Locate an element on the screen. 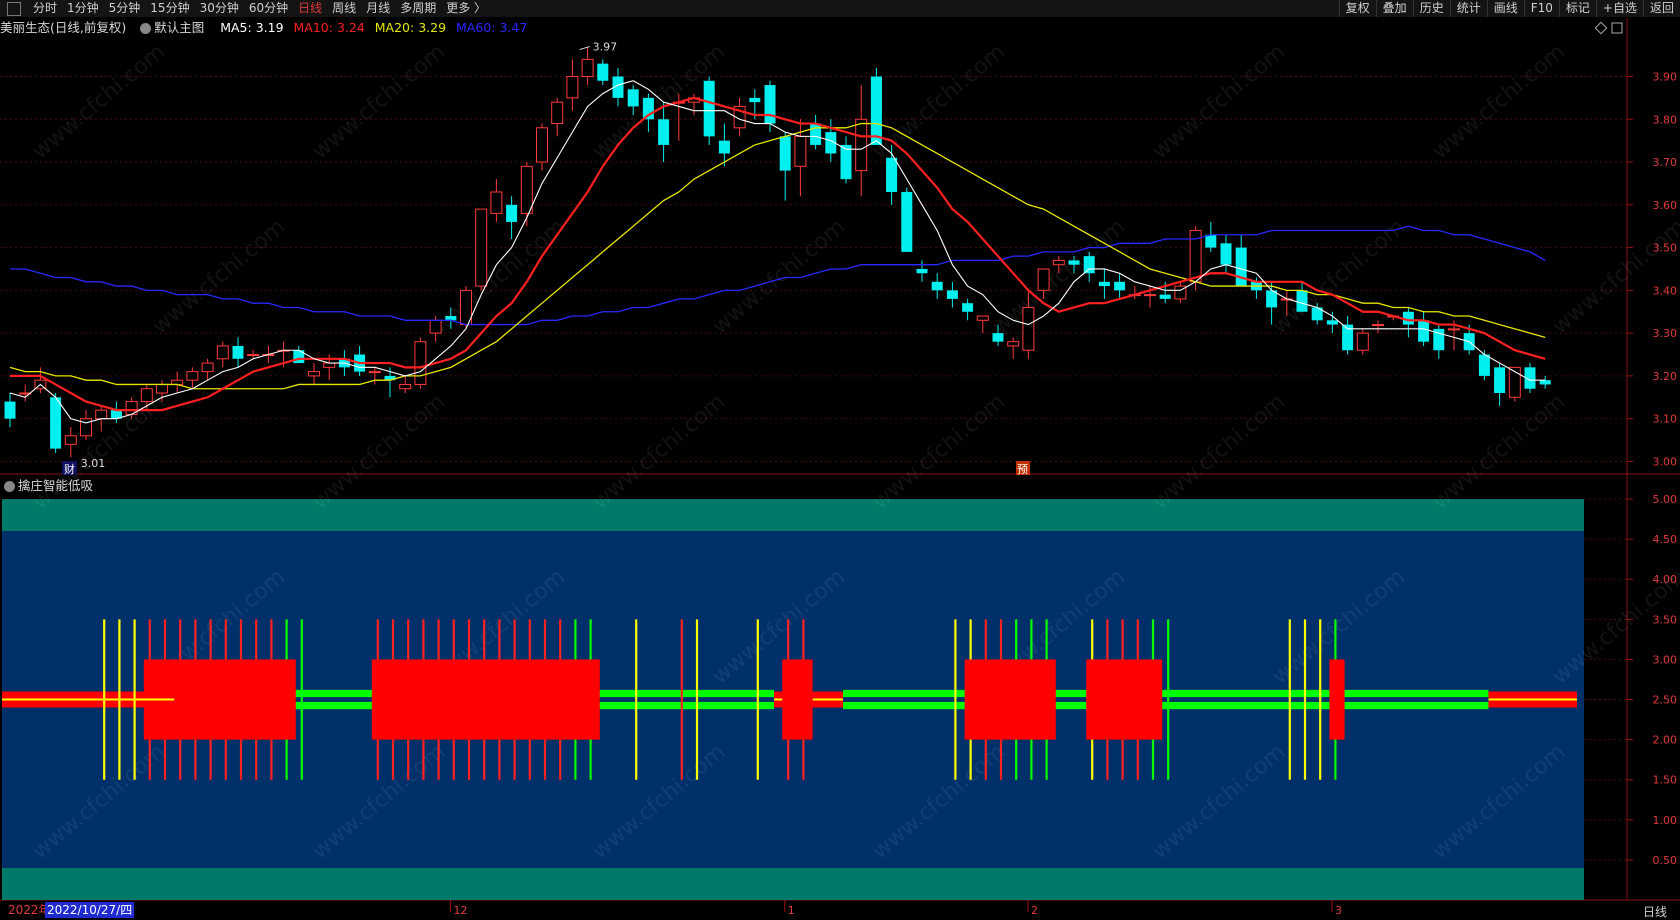  price-tick-label: 3.40 is located at coordinates (1665, 290).